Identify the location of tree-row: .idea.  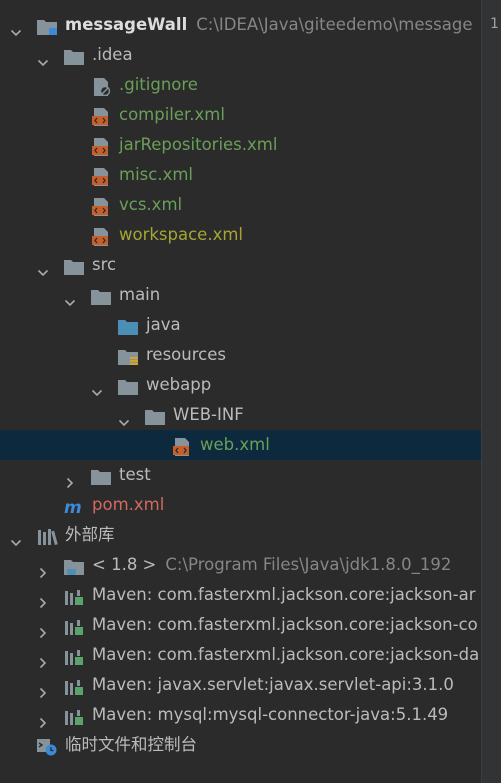
(240, 55).